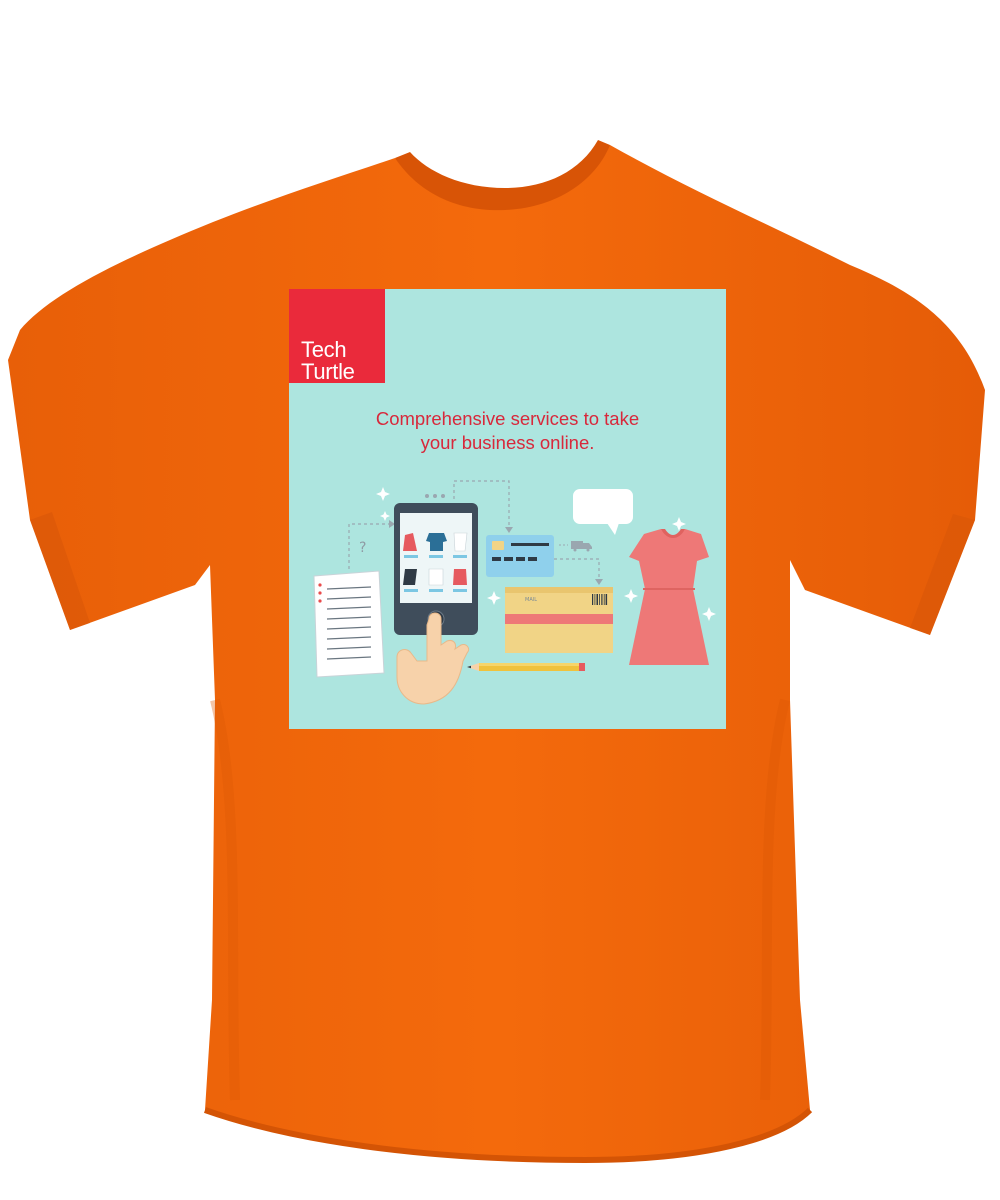  I want to click on question-icon: ?, so click(362, 548).